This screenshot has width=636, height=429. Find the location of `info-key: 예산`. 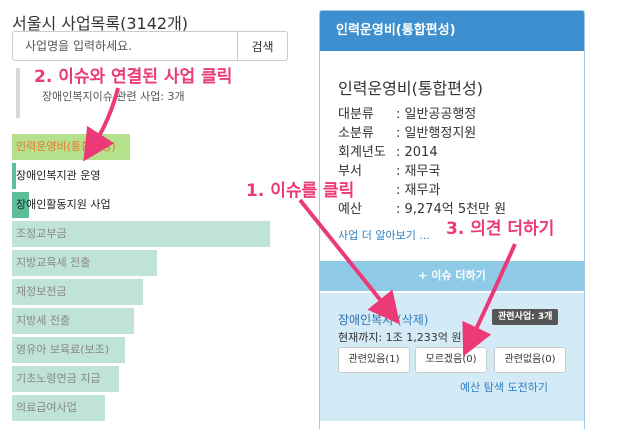

info-key: 예산 is located at coordinates (350, 209).